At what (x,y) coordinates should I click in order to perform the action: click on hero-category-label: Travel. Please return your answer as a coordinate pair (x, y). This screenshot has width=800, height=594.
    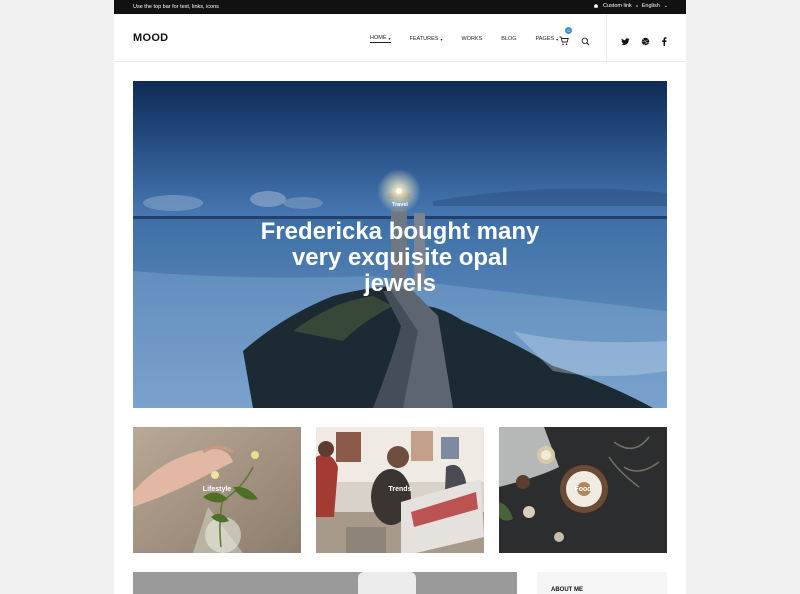
    Looking at the image, I should click on (400, 205).